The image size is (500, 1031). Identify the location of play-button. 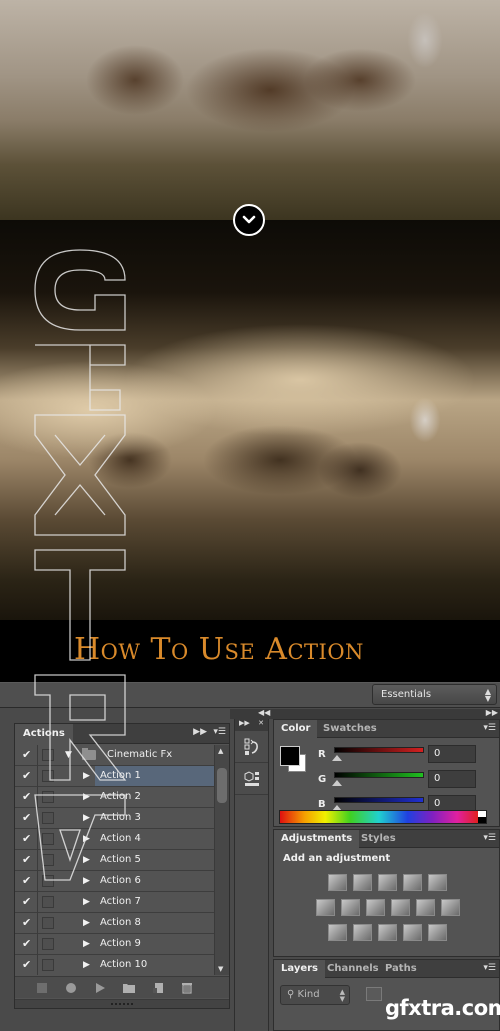
(99, 988).